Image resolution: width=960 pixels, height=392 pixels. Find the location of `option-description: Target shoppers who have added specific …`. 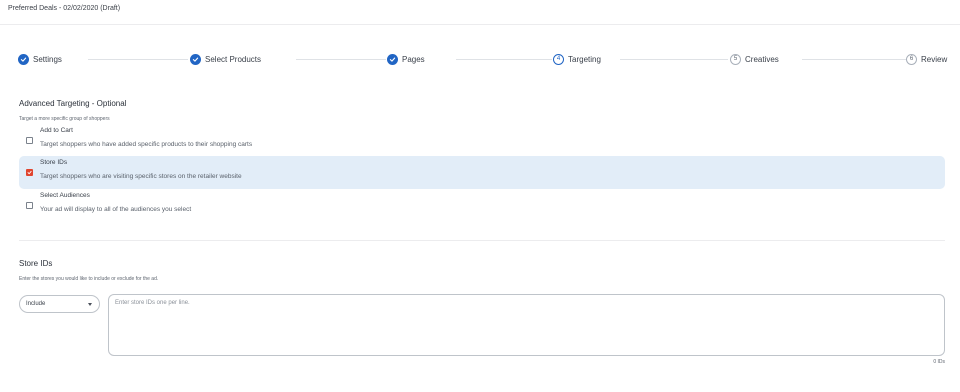

option-description: Target shoppers who have added specific … is located at coordinates (146, 144).